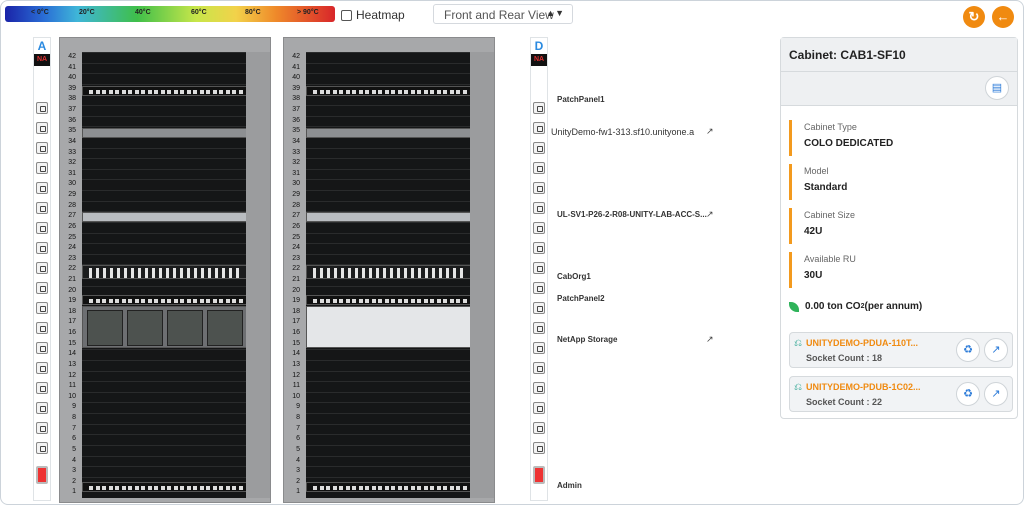 The image size is (1024, 505). I want to click on card-view-button: ▤, so click(997, 88).